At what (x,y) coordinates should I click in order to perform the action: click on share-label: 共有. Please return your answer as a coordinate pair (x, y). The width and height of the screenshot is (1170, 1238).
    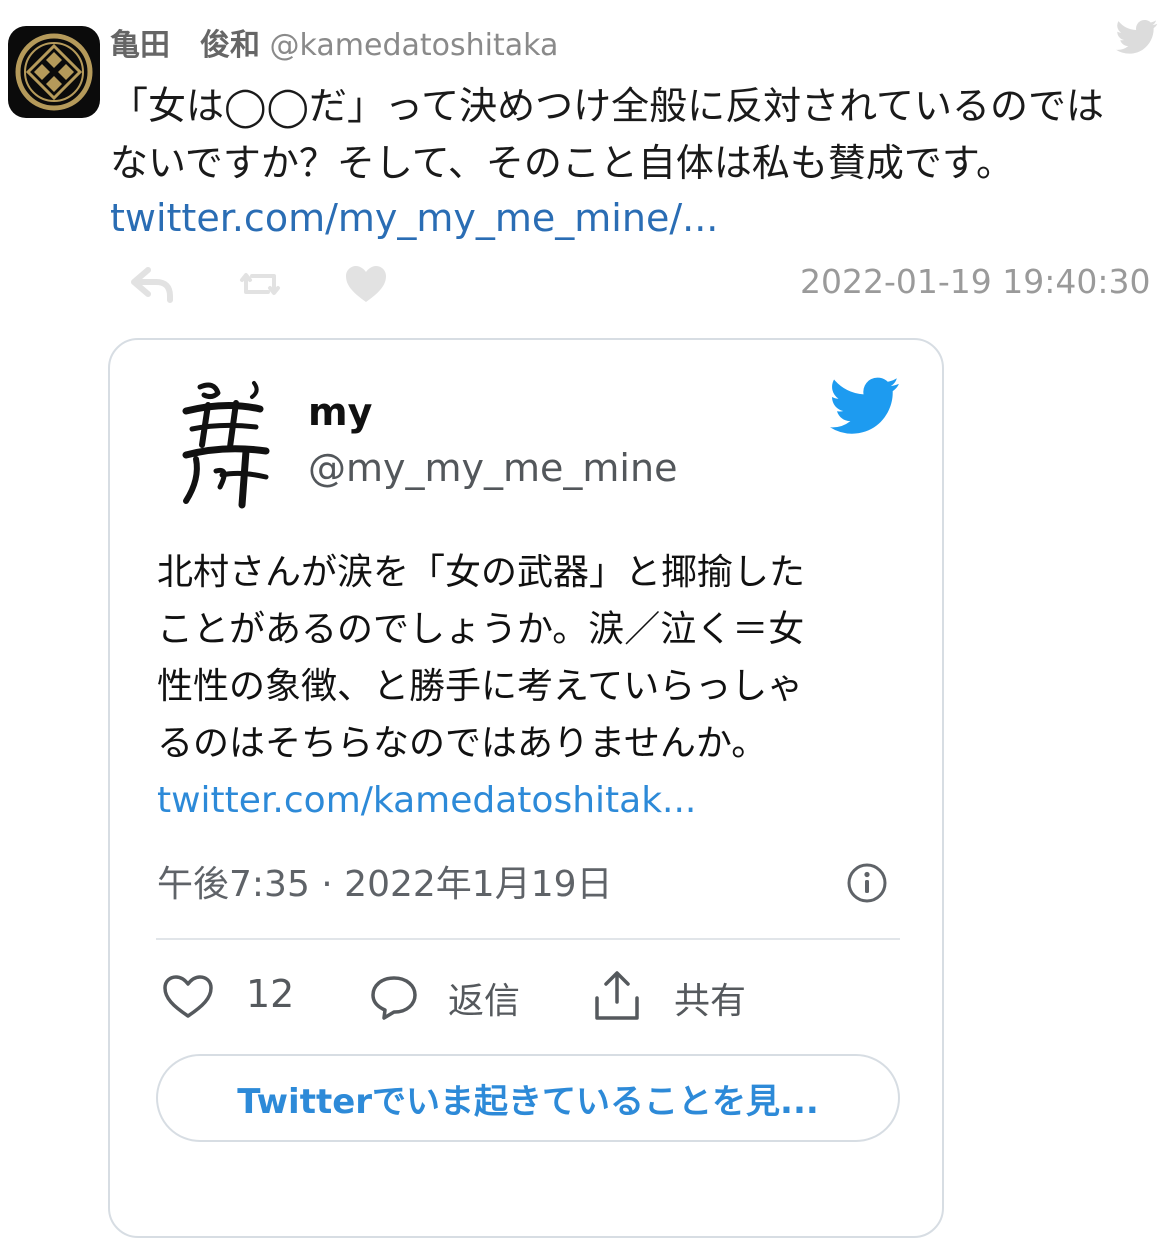
    Looking at the image, I should click on (710, 998).